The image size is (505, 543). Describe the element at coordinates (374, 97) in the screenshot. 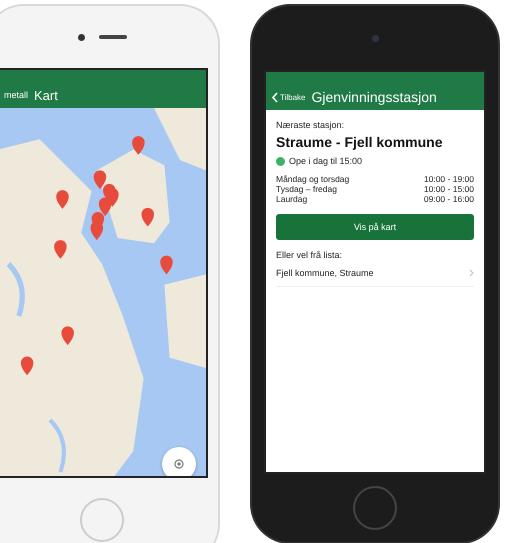

I see `screen-title: Gjenvinningsstasjon` at that location.